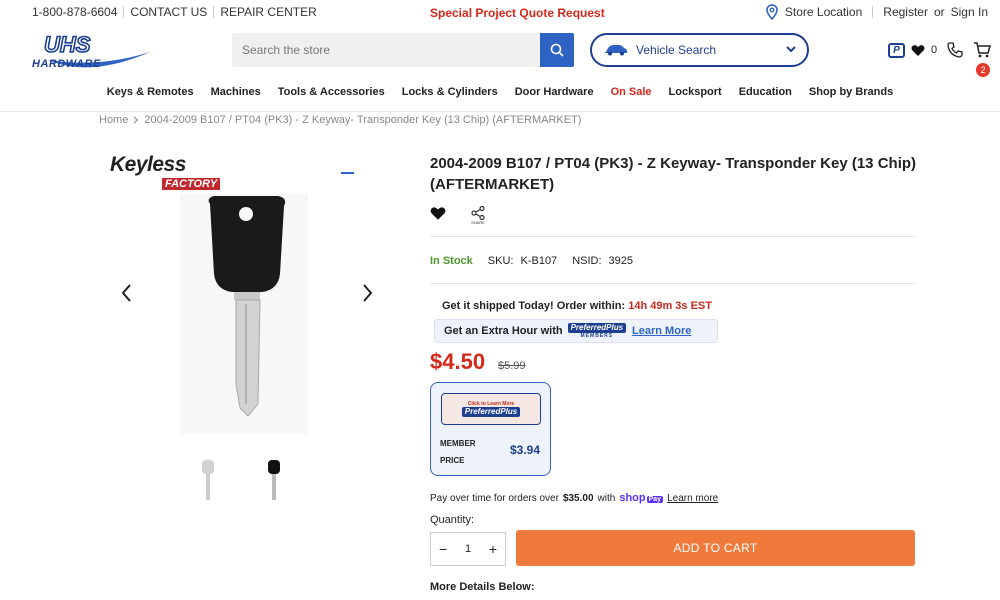  Describe the element at coordinates (150, 92) in the screenshot. I see `nav-item-keys-remotes: Keys & Remotes` at that location.